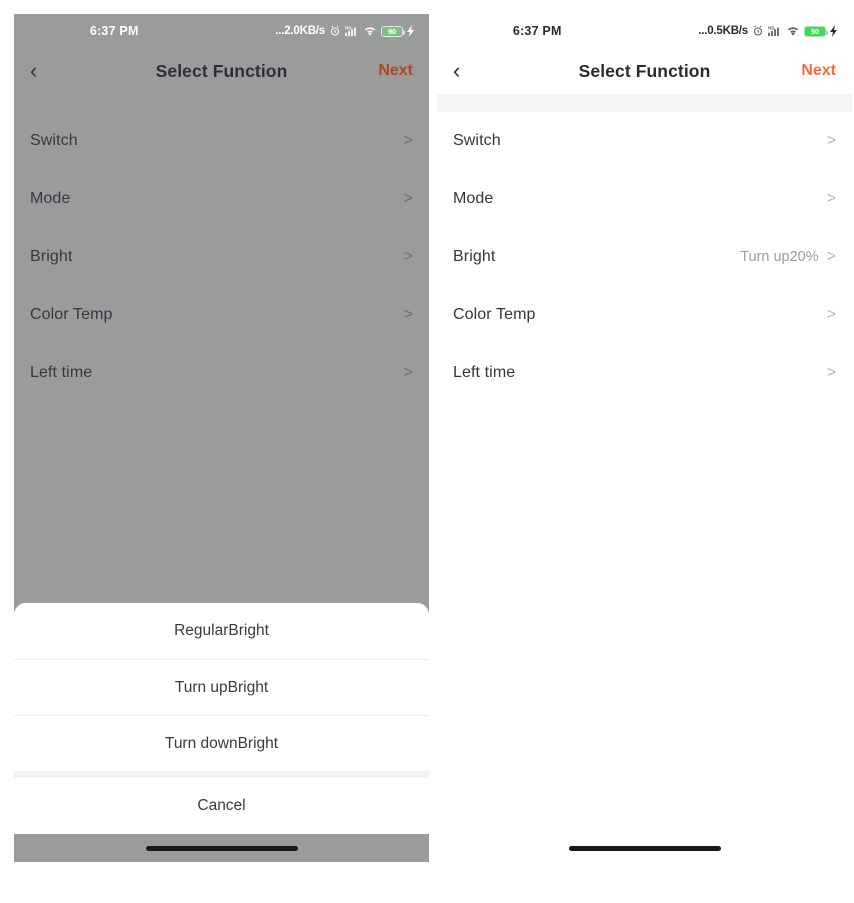  Describe the element at coordinates (221, 774) in the screenshot. I see `action-sheet-divider` at that location.